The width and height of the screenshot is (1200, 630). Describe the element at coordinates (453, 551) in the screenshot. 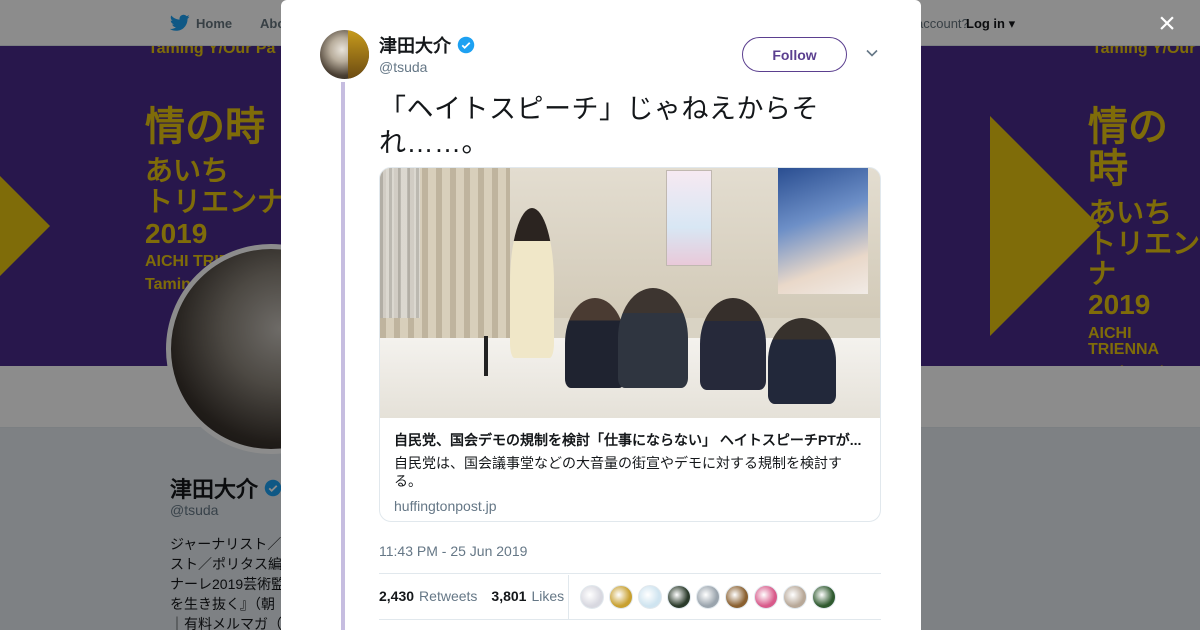

I see `tweet-timestamp: 11:43 PM - 25 Jun 2019` at that location.